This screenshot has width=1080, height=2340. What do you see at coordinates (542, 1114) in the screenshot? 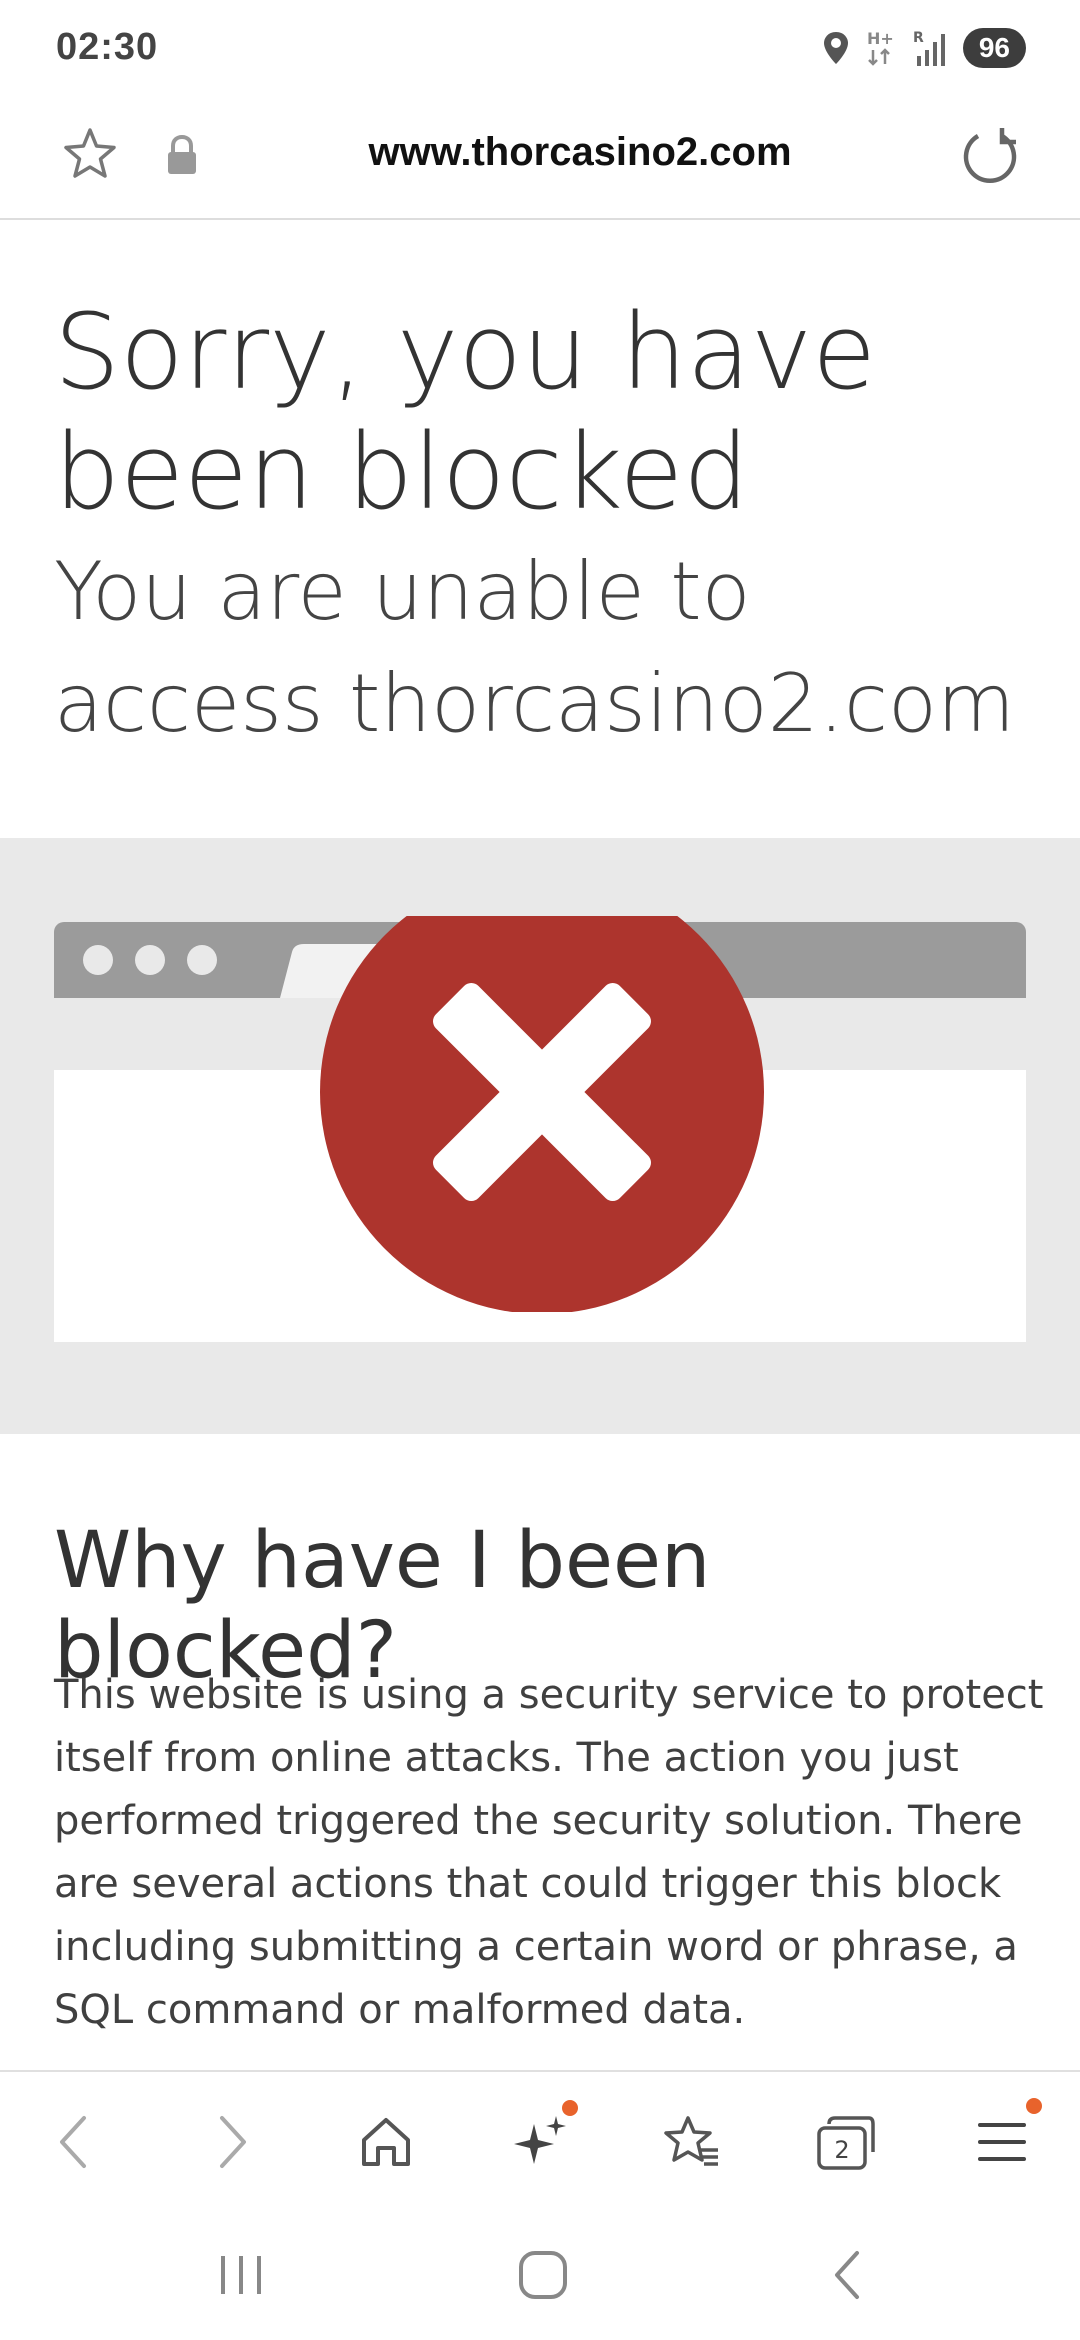
I see `error-x-icon` at bounding box center [542, 1114].